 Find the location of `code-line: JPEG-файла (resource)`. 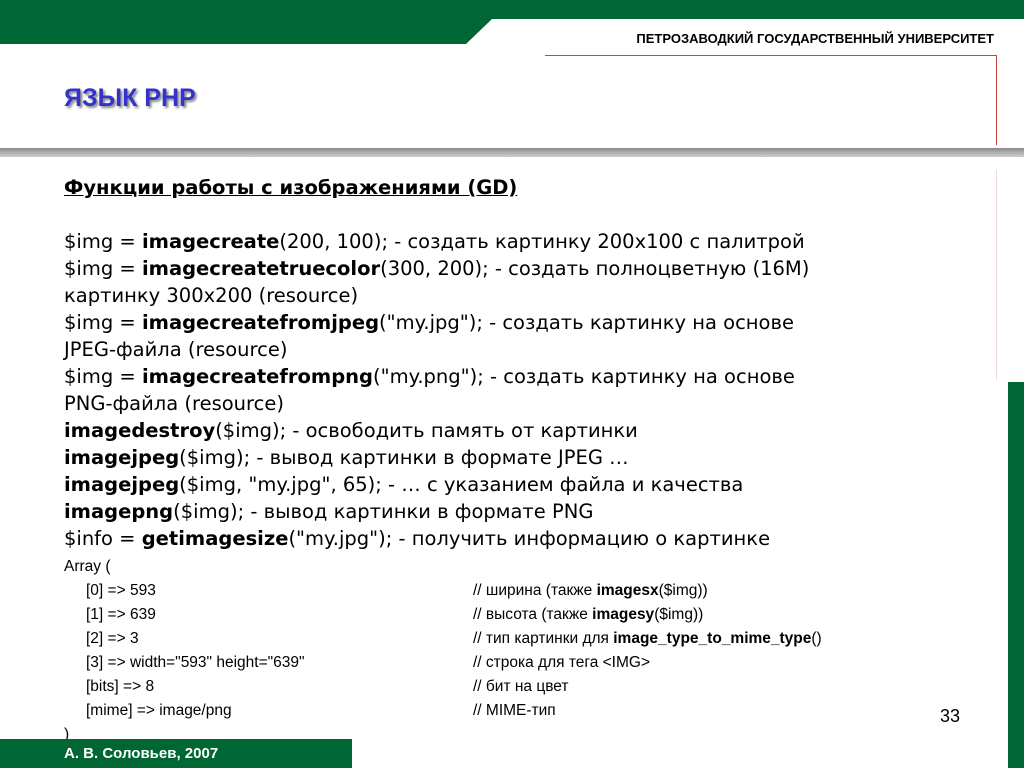

code-line: JPEG-файла (resource) is located at coordinates (514, 349).